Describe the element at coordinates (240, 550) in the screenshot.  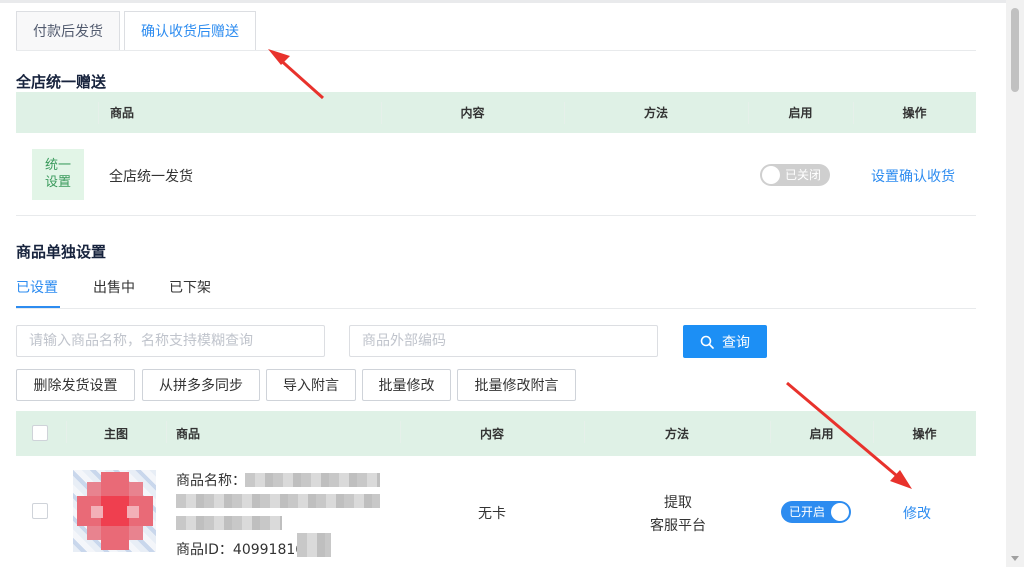
I see `product-id: 商品ID：40991816` at that location.